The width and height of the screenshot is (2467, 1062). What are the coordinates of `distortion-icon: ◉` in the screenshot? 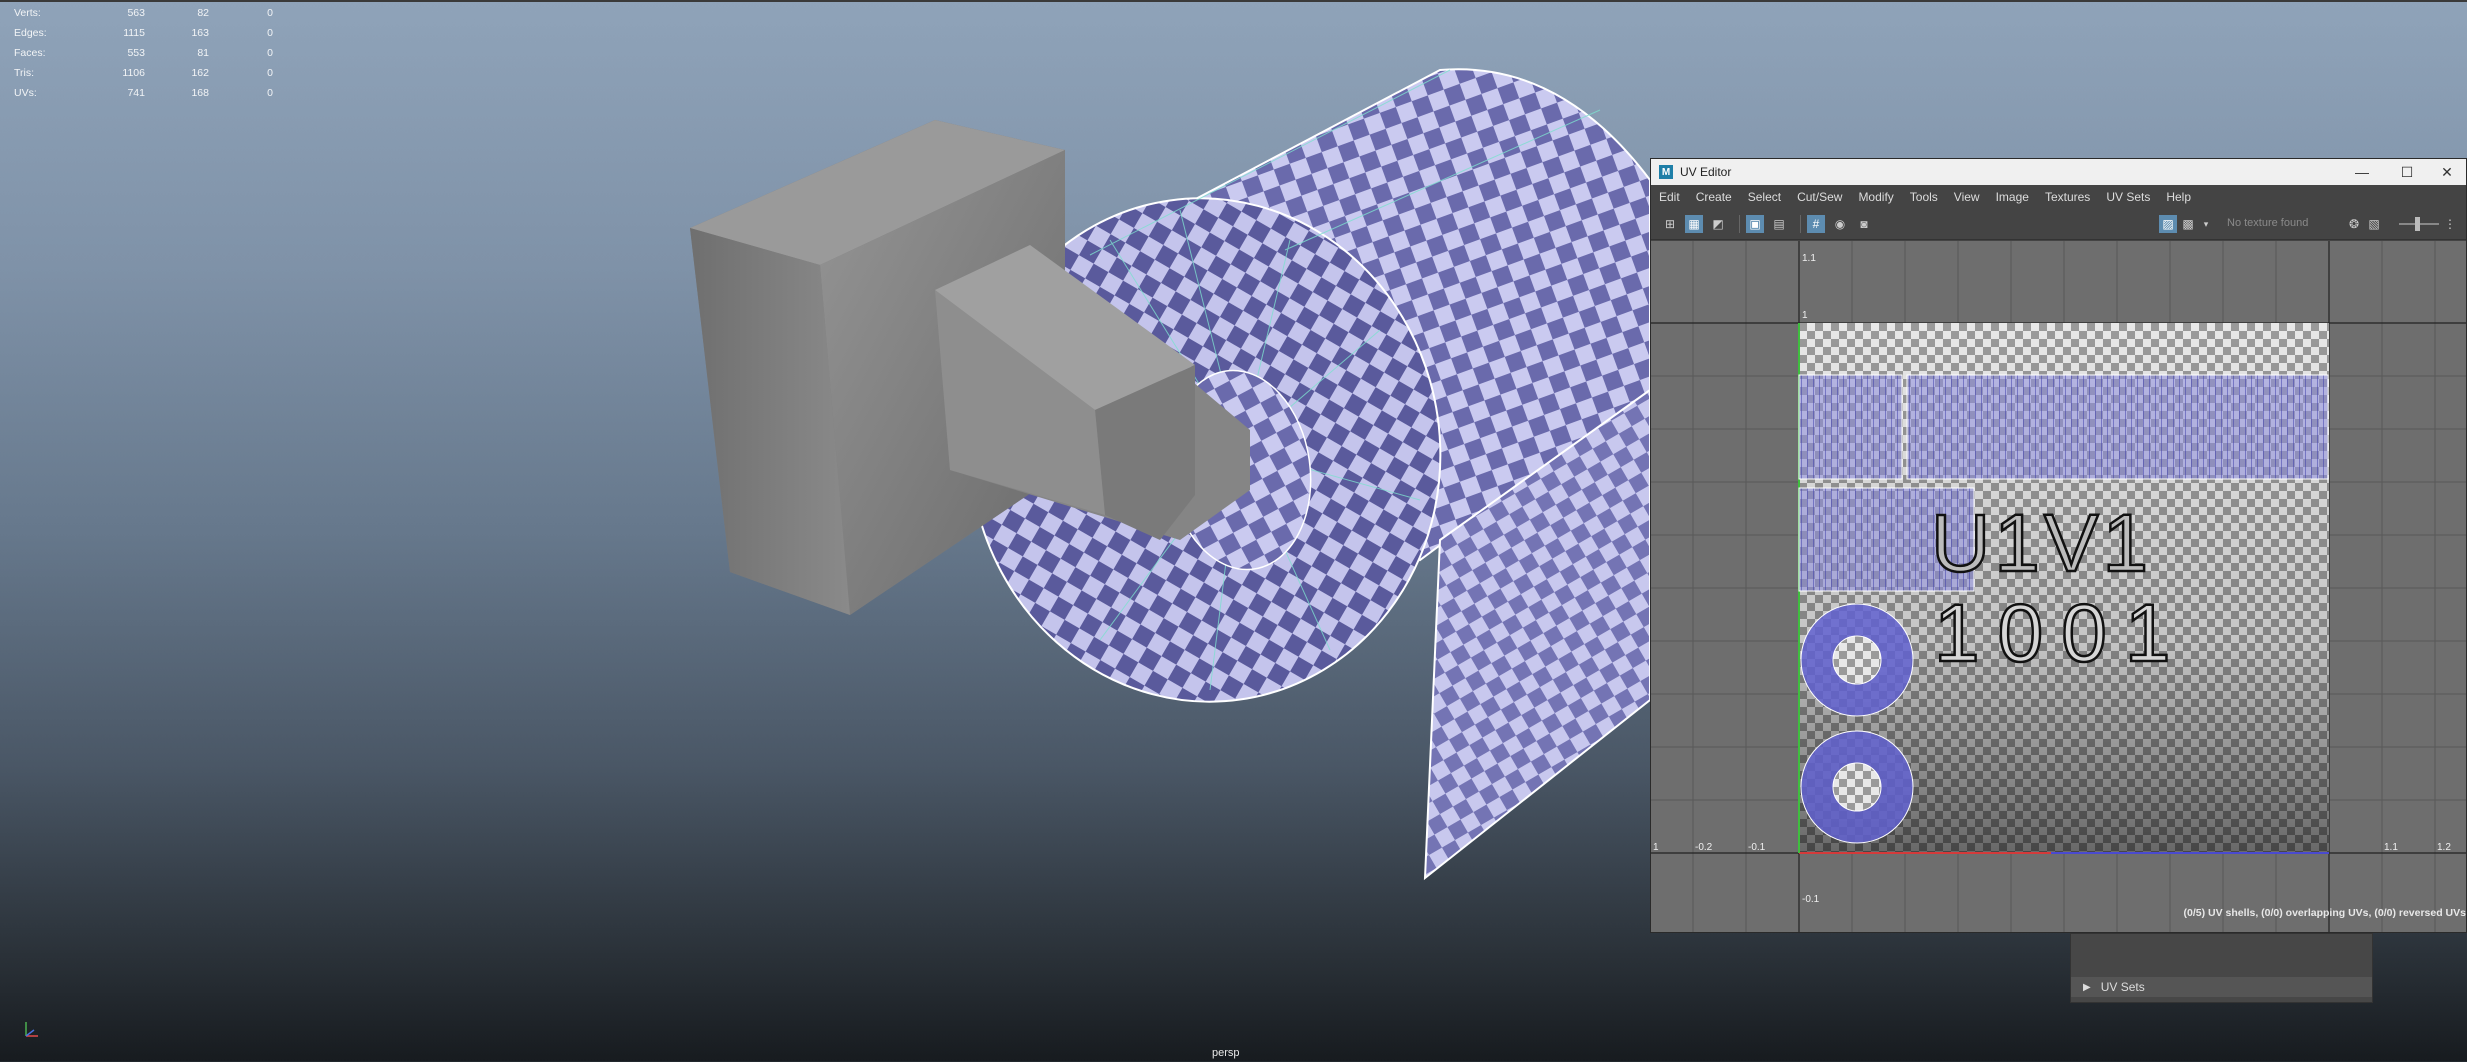 It's located at (1840, 224).